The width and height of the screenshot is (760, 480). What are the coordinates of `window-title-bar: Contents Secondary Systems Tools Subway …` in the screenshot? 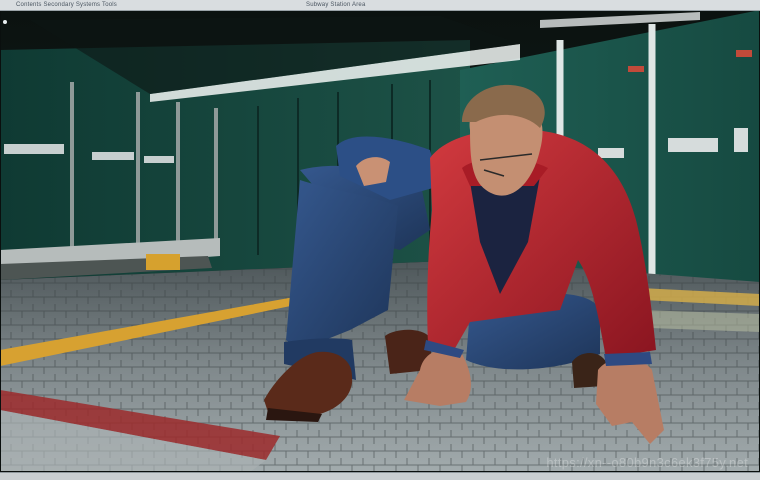 It's located at (380, 5).